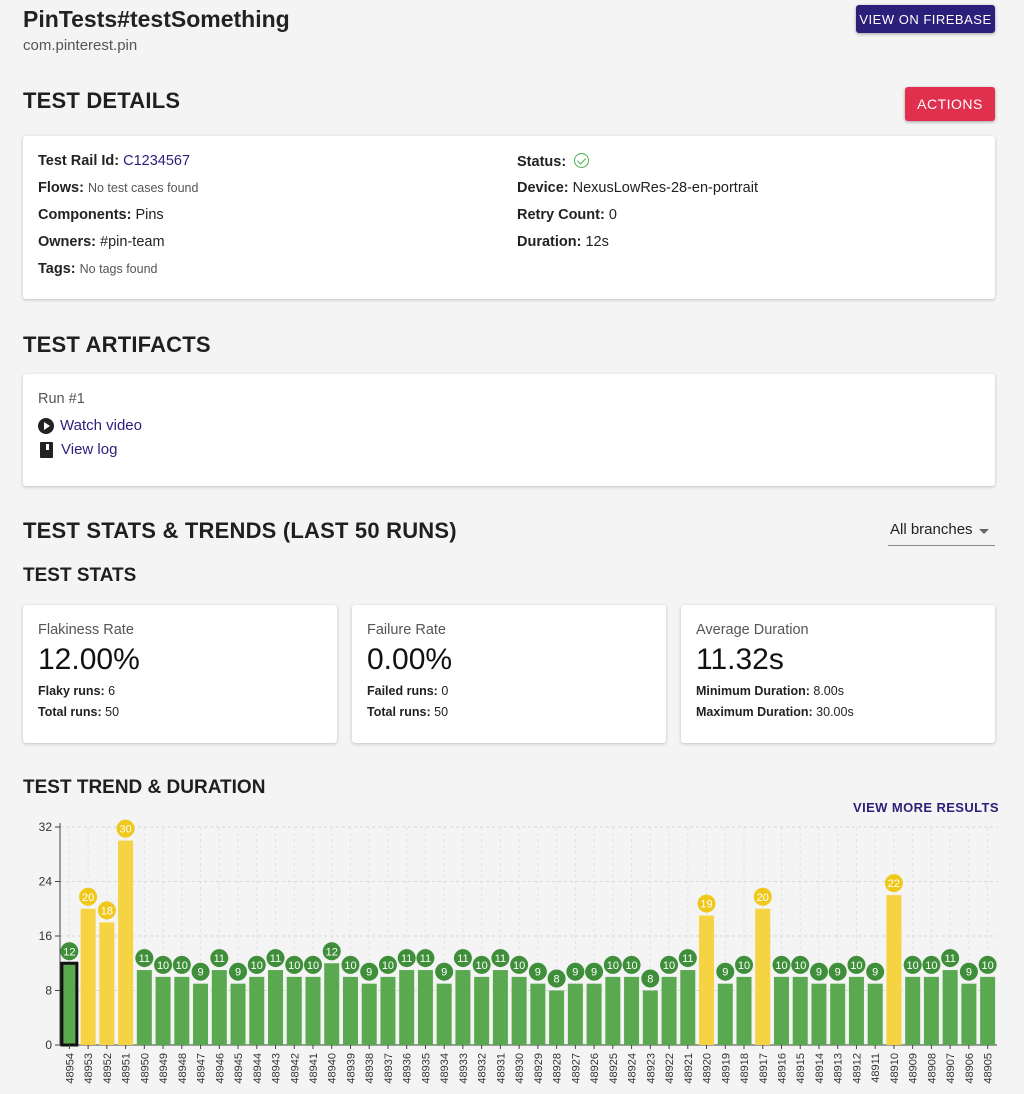 Image resolution: width=1024 pixels, height=1094 pixels. Describe the element at coordinates (145, 1068) in the screenshot. I see `x-tick-label: 48950` at that location.